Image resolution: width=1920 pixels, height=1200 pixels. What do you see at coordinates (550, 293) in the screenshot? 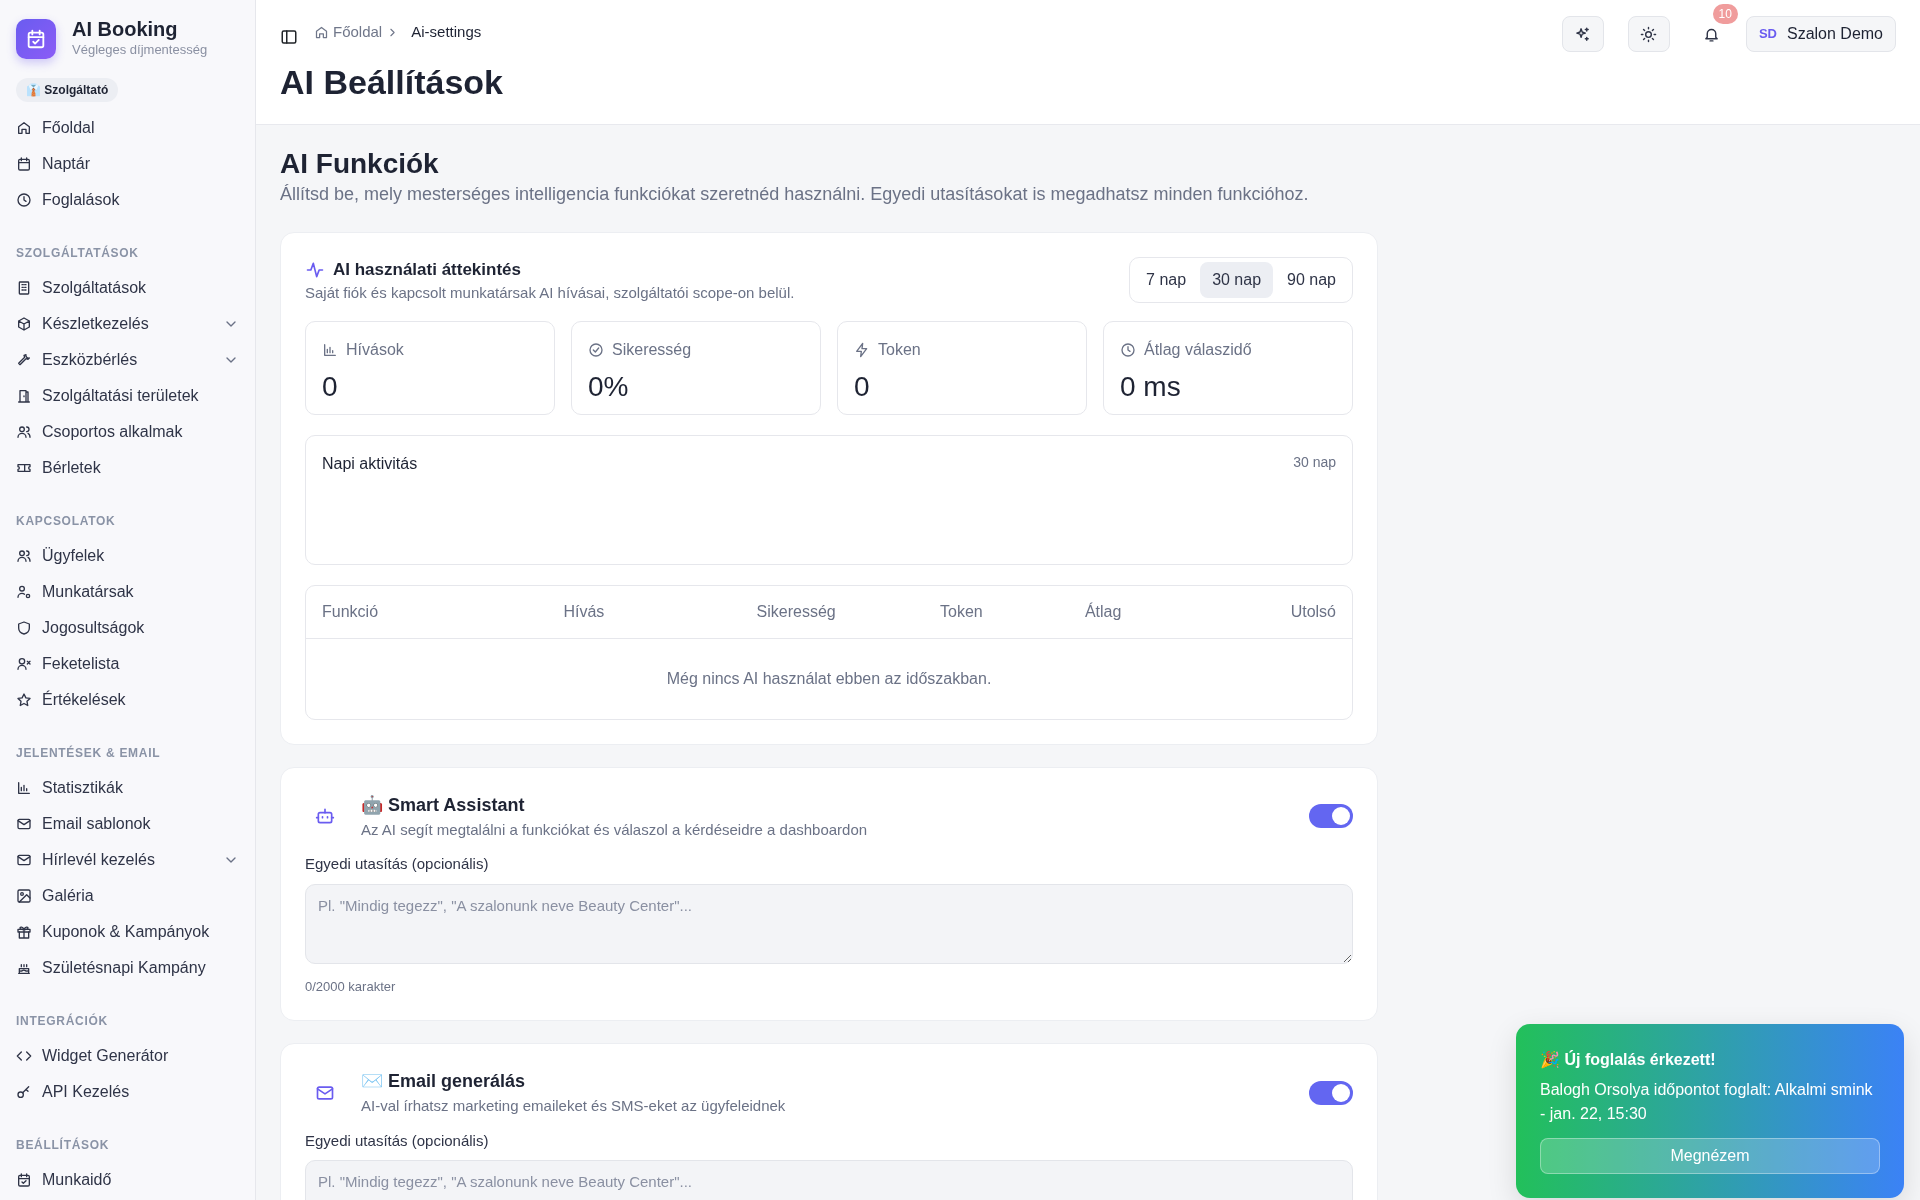
I see `card-subtitle: Saját fiók és kapcsolt munkatársak AI hívásai, szolgáltatói scope-on belül.` at bounding box center [550, 293].